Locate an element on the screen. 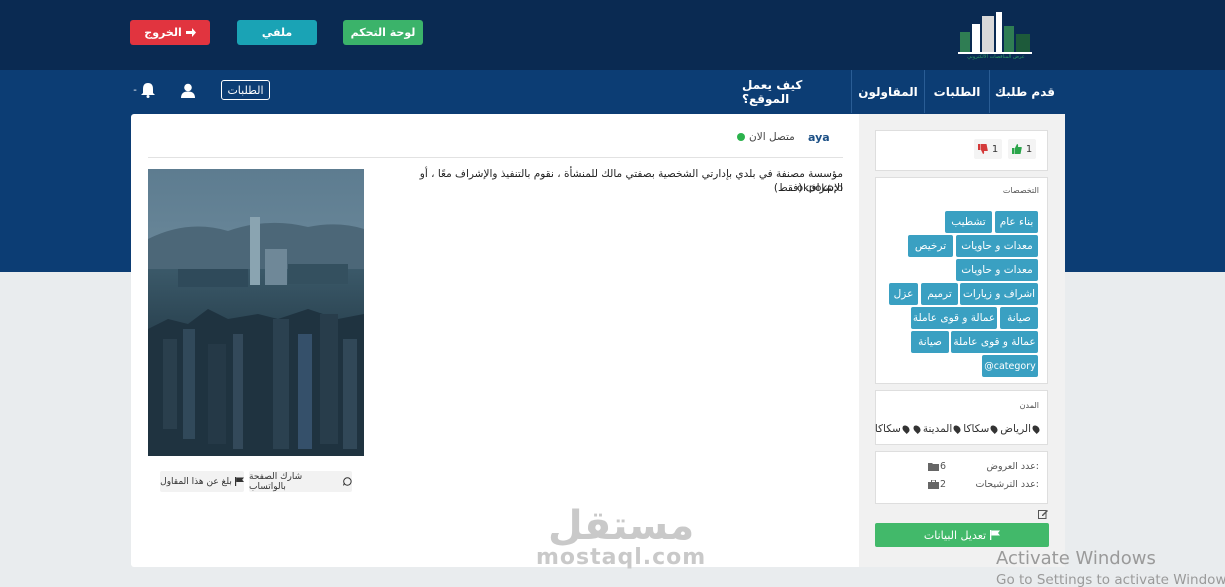  divider is located at coordinates (495, 157).